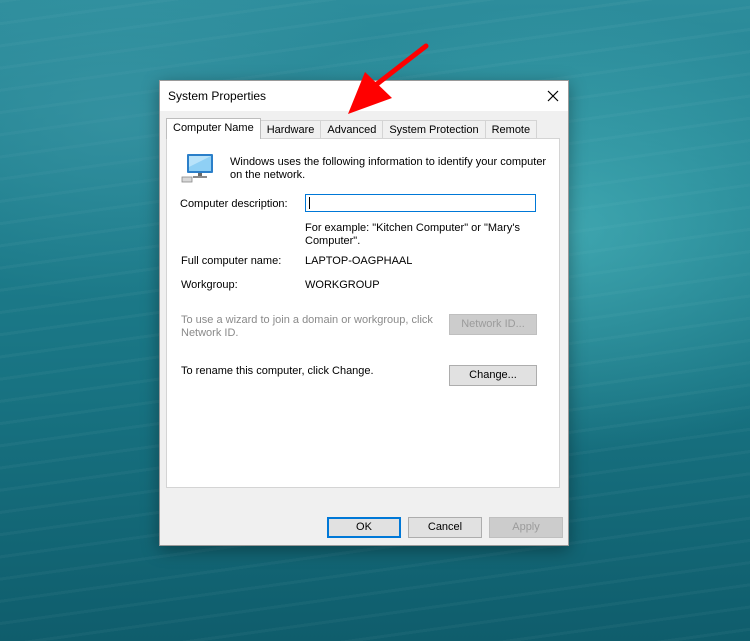  I want to click on workgroup-value: WORKGROUP, so click(342, 285).